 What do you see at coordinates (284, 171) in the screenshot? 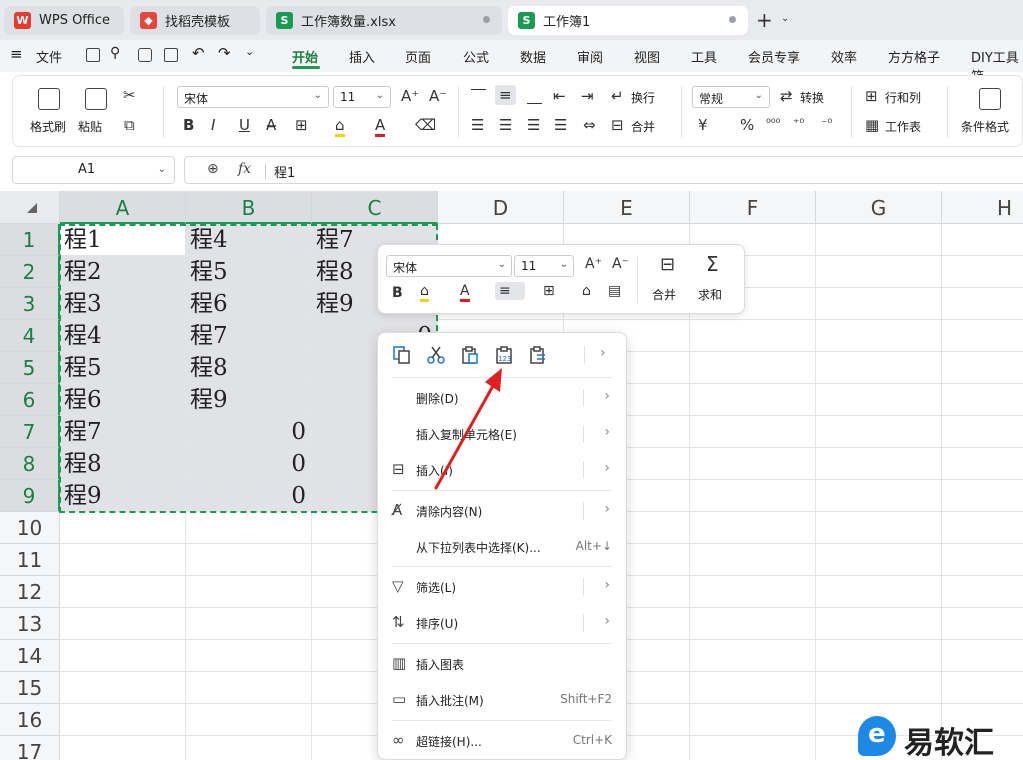
I see `formula-value: 程1` at bounding box center [284, 171].